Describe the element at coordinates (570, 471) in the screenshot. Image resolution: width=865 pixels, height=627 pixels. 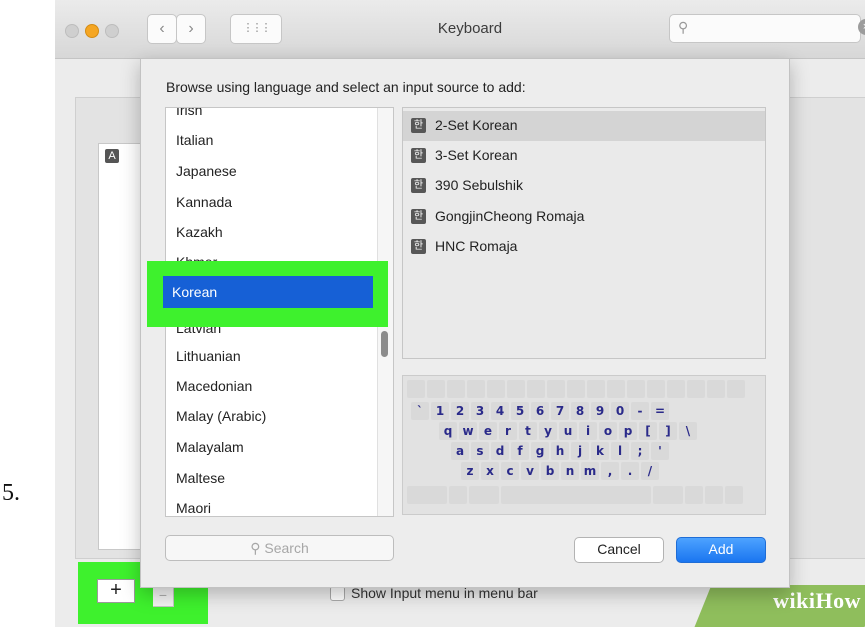
I see `key: n` at that location.